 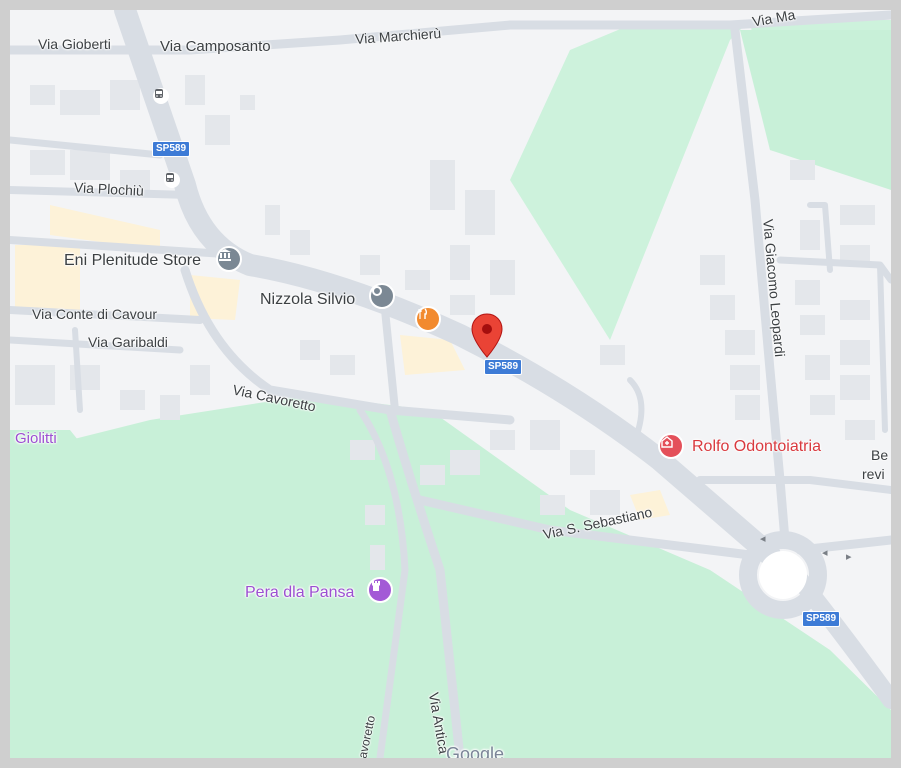 What do you see at coordinates (95, 314) in the screenshot?
I see `road-label-via-conte-di-cavour: Via Conte di Cavour` at bounding box center [95, 314].